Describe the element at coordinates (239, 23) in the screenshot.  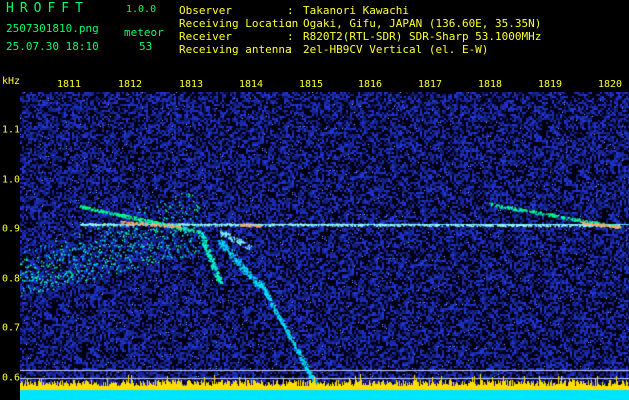
I see `info-label: Receiving Location` at that location.